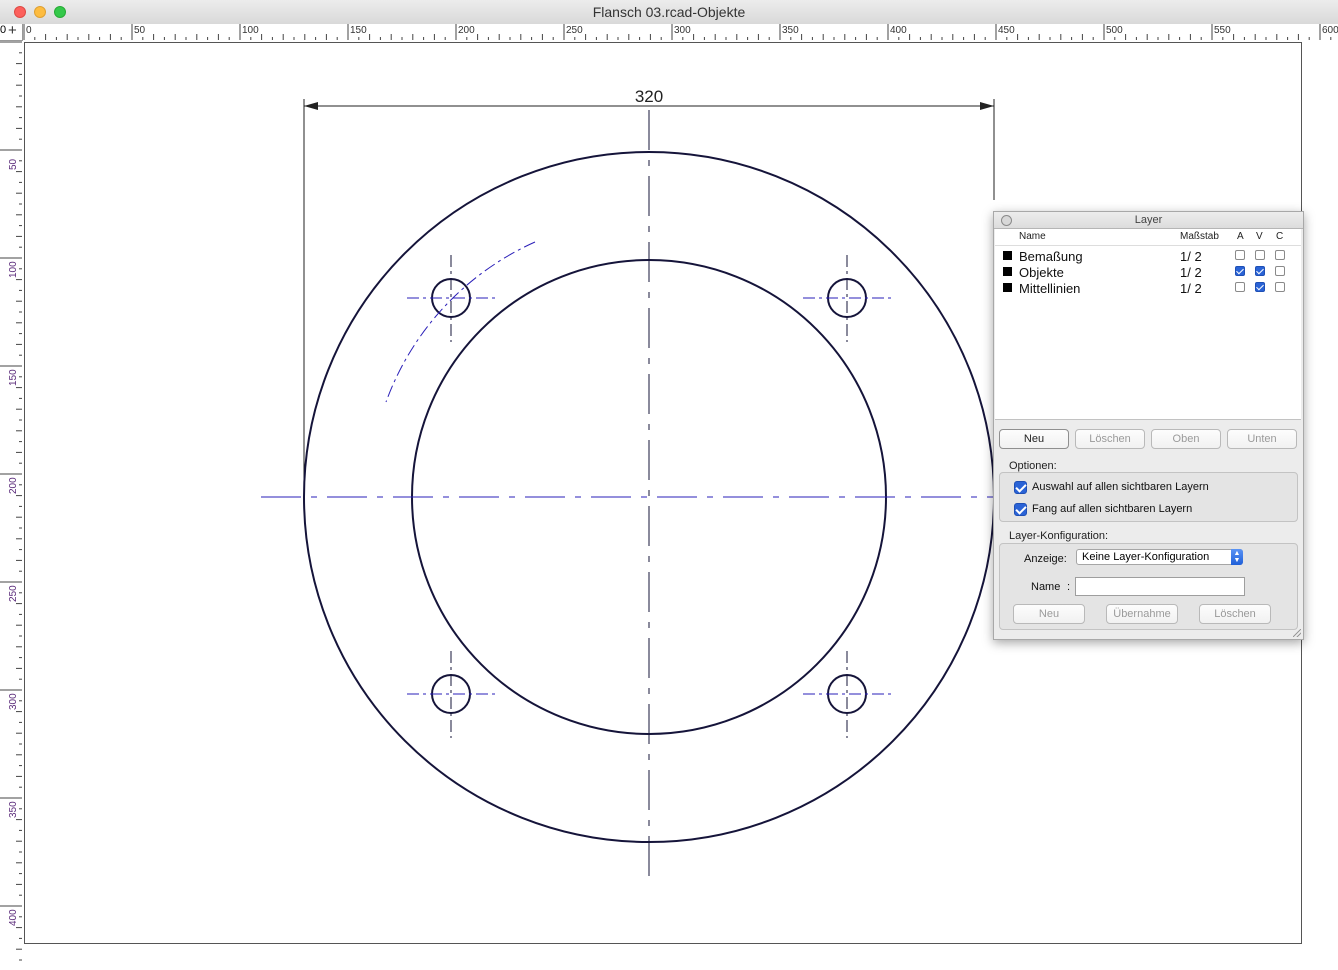 The width and height of the screenshot is (1338, 970). Describe the element at coordinates (311, 106) in the screenshot. I see `dimension-arrow-left` at that location.